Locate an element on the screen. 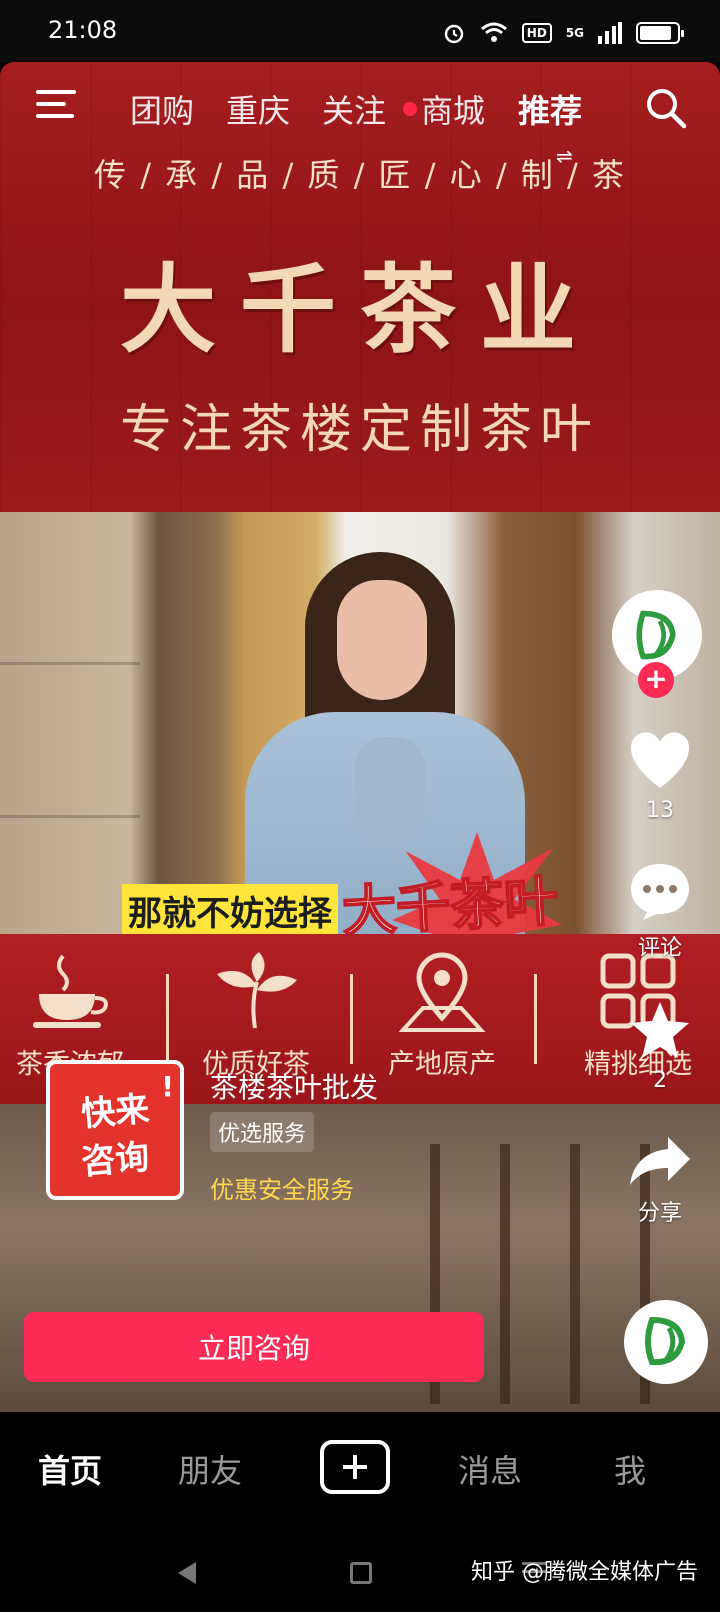 This screenshot has height=1612, width=720. ad-service: 优惠安全服务 is located at coordinates (282, 1190).